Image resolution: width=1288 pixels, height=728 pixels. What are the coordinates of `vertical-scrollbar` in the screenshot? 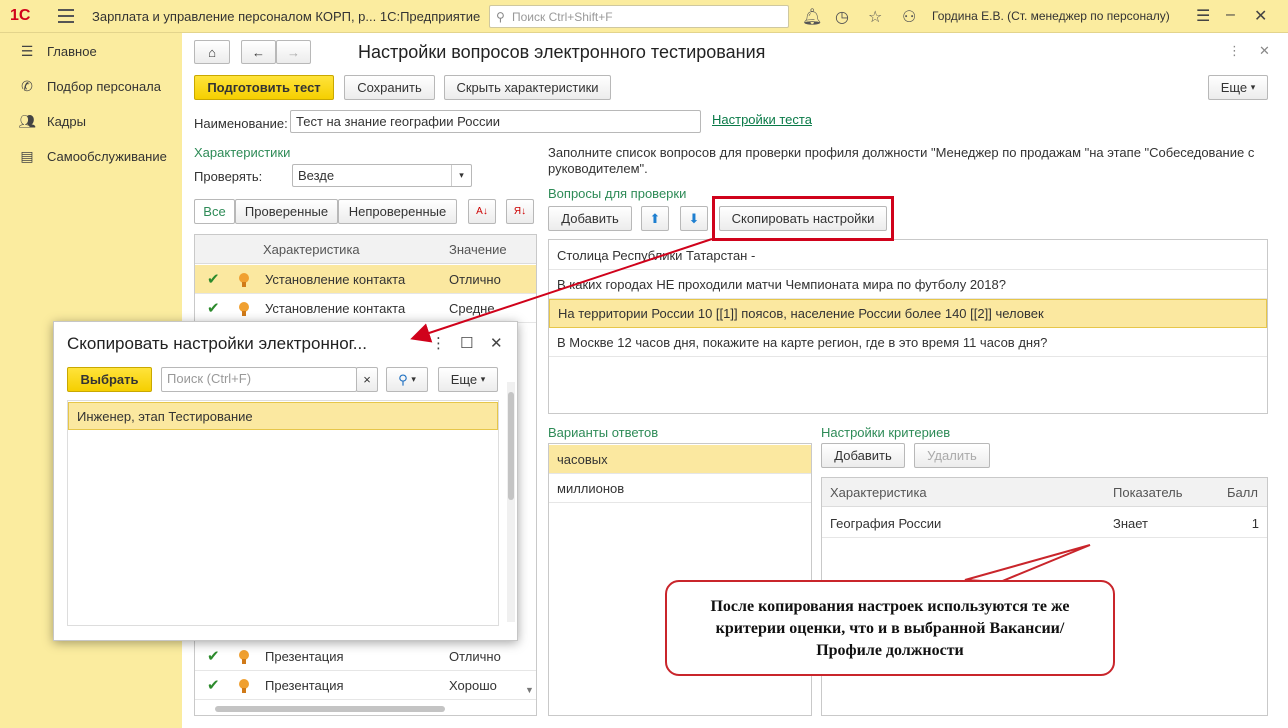 It's located at (511, 502).